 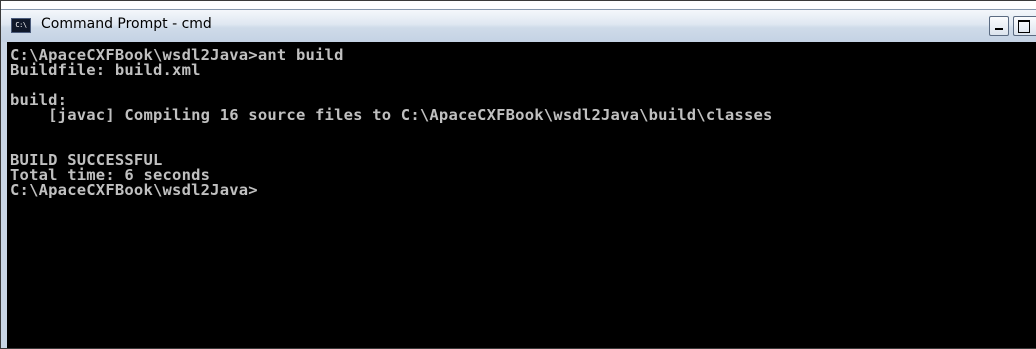 I want to click on maximize-button, so click(x=1024, y=26).